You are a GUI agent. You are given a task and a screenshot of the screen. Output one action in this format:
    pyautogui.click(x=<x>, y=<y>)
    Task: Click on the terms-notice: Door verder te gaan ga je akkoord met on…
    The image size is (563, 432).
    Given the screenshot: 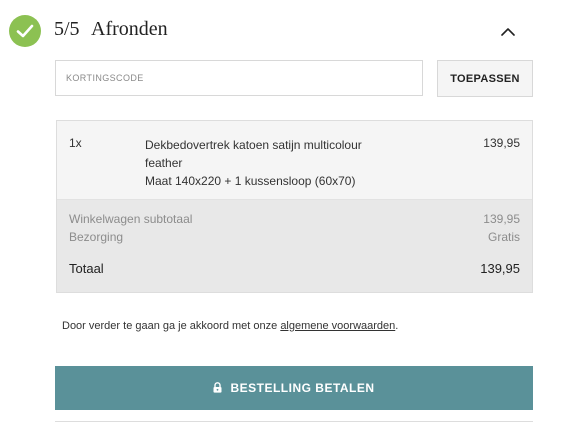 What is the action you would take?
    pyautogui.click(x=230, y=326)
    